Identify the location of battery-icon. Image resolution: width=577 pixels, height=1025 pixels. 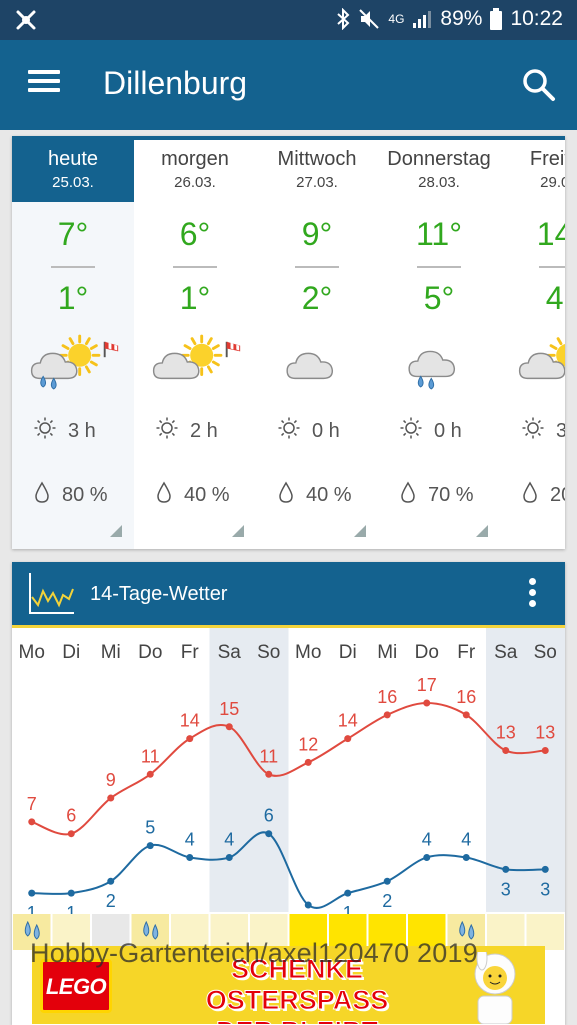
(496, 19).